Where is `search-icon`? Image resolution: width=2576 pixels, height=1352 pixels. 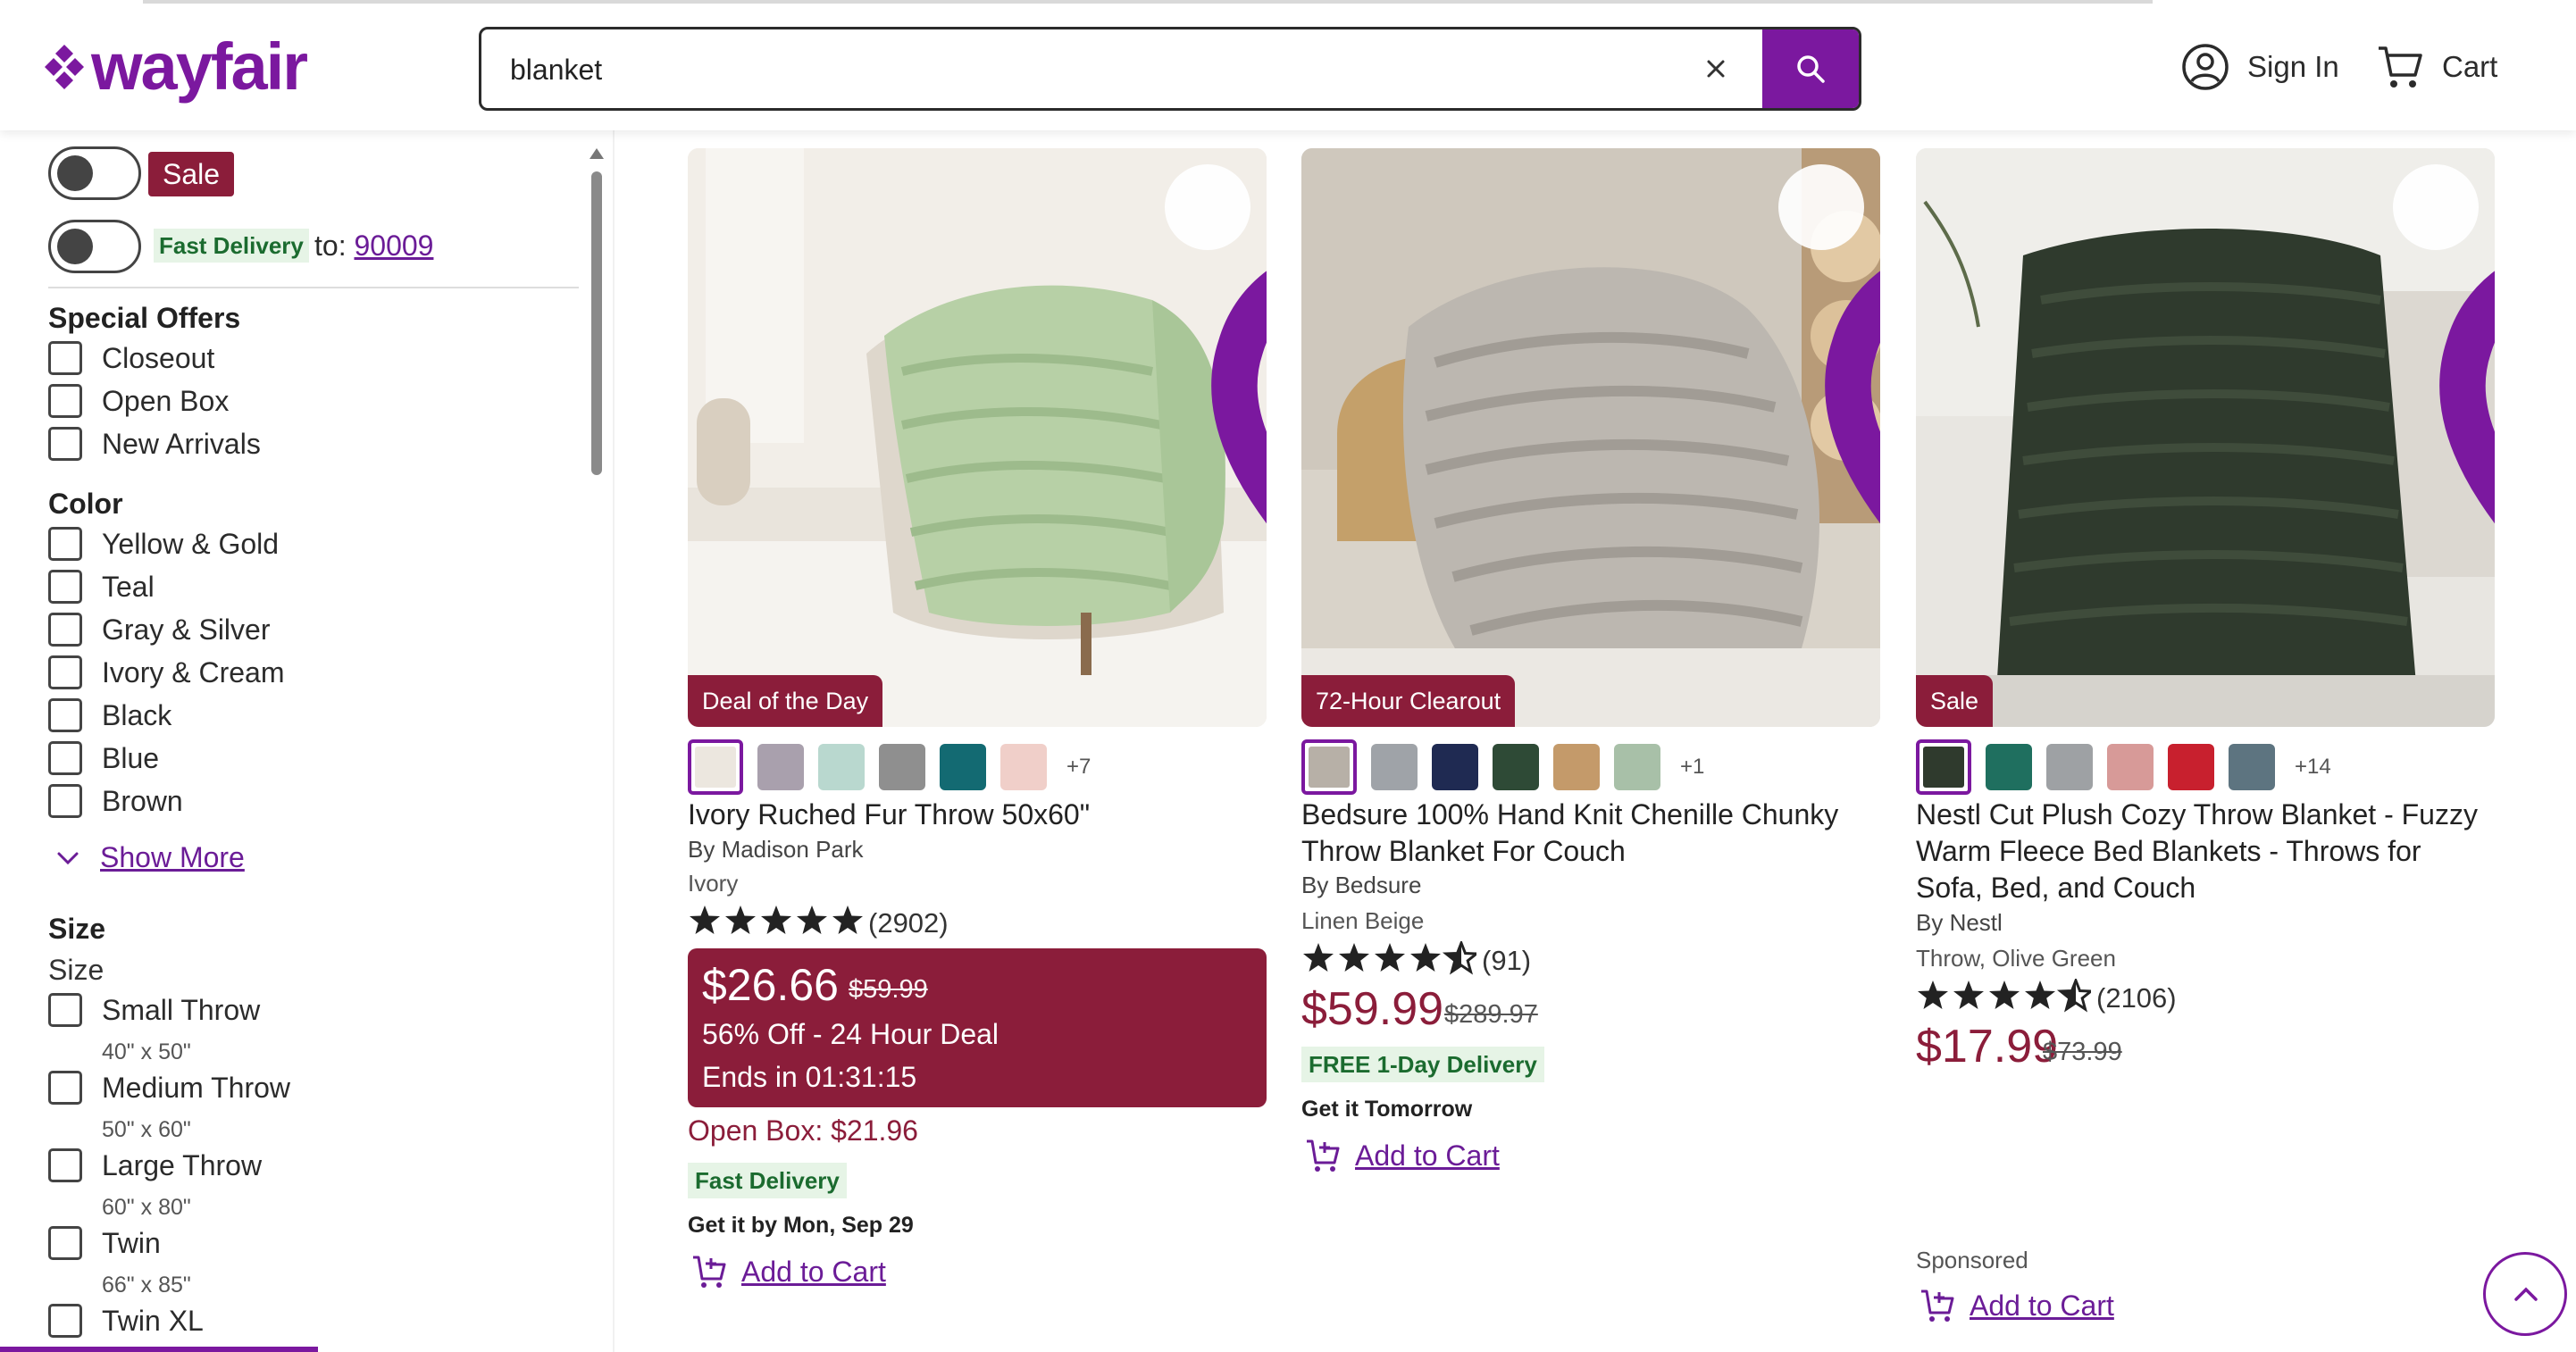 search-icon is located at coordinates (1811, 69).